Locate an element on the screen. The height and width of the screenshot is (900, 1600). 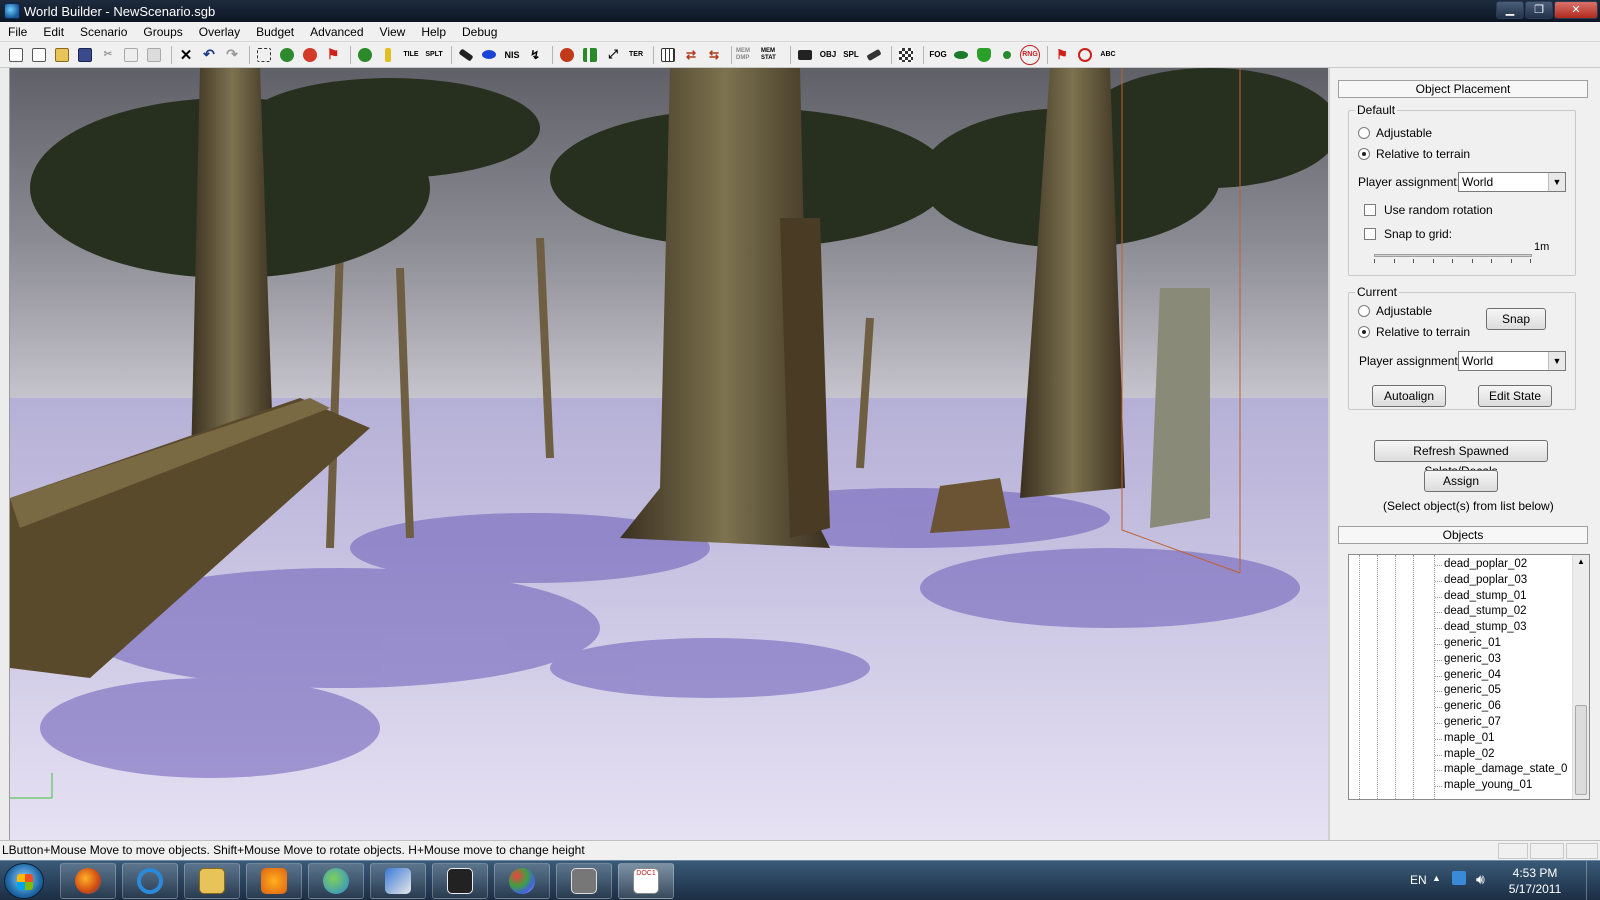
mem-stat-icon: MEM STAT is located at coordinates (772, 55).